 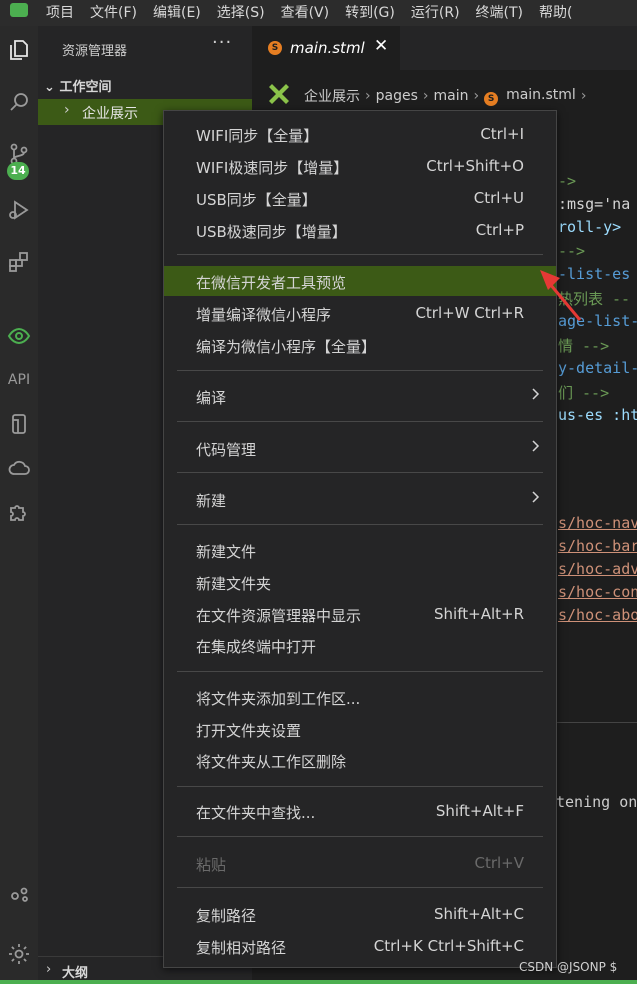 What do you see at coordinates (444, 48) in the screenshot?
I see `editor-tabbar: S main.stml ✕` at bounding box center [444, 48].